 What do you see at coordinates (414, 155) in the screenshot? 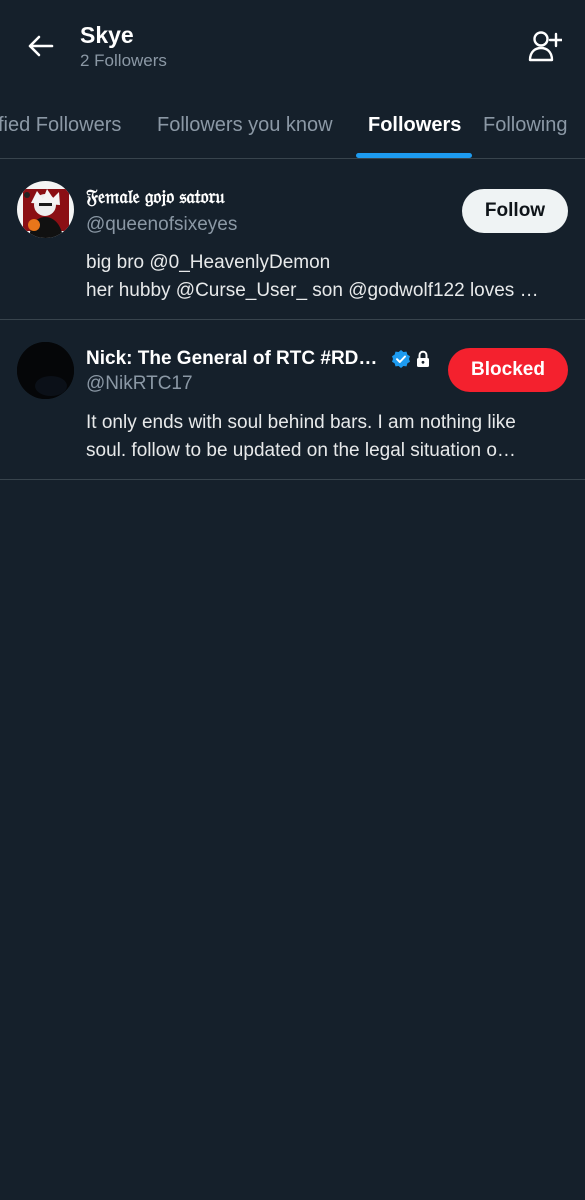
I see `active-tab-indicator` at bounding box center [414, 155].